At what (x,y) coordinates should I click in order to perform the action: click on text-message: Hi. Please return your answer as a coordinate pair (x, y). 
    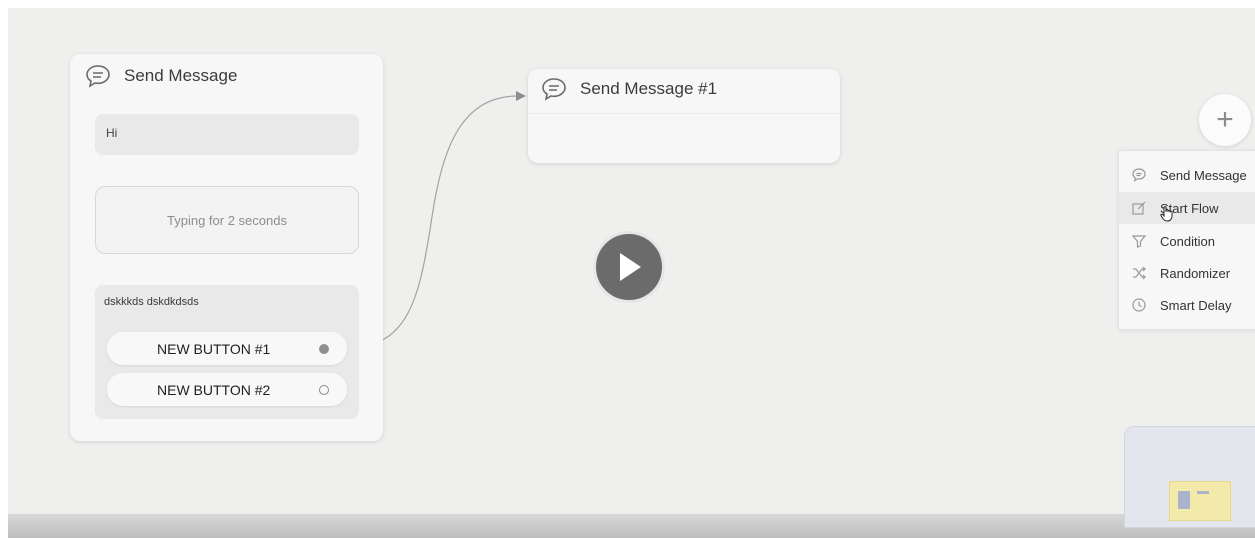
    Looking at the image, I should click on (112, 133).